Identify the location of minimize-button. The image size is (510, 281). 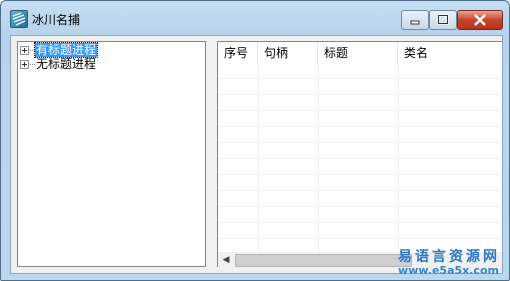
(415, 20).